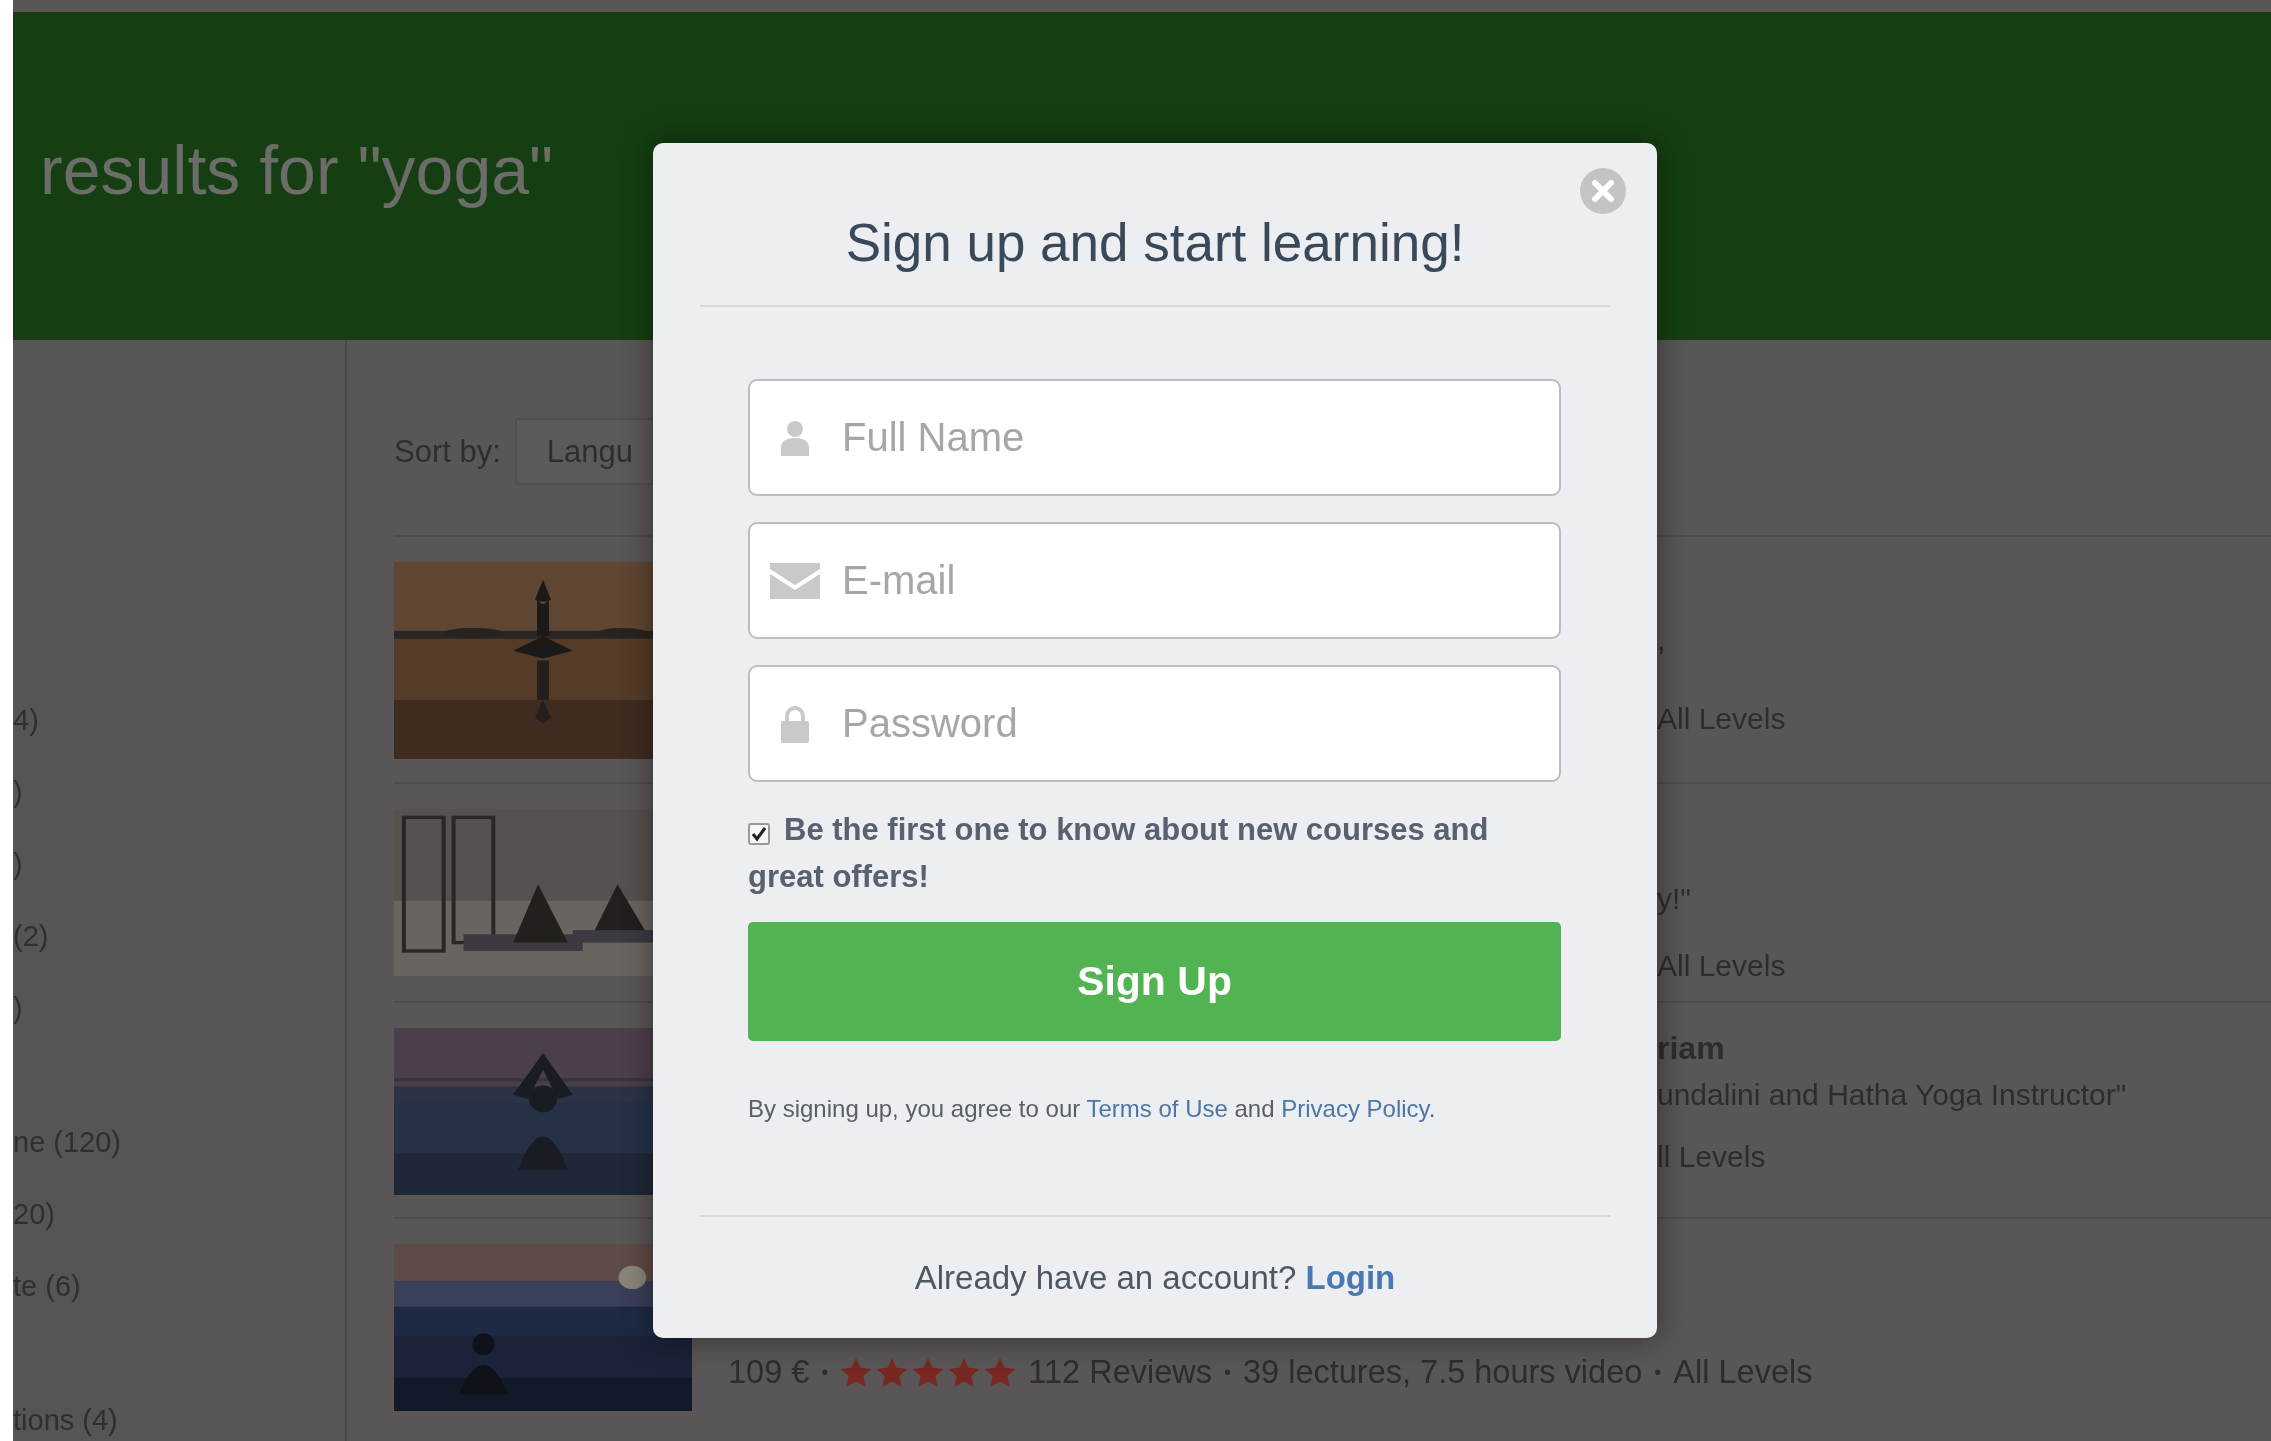 The image size is (2271, 1441). I want to click on name-field: Full Name, so click(1154, 437).